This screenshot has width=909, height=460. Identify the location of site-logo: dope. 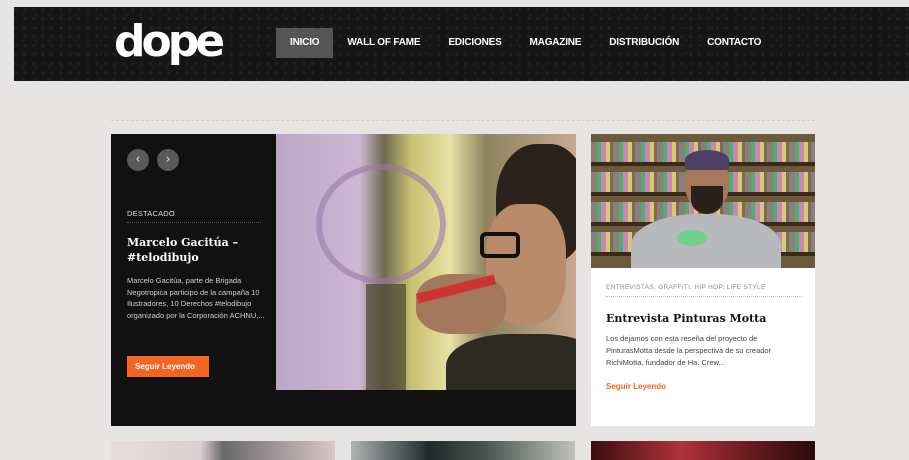
(169, 42).